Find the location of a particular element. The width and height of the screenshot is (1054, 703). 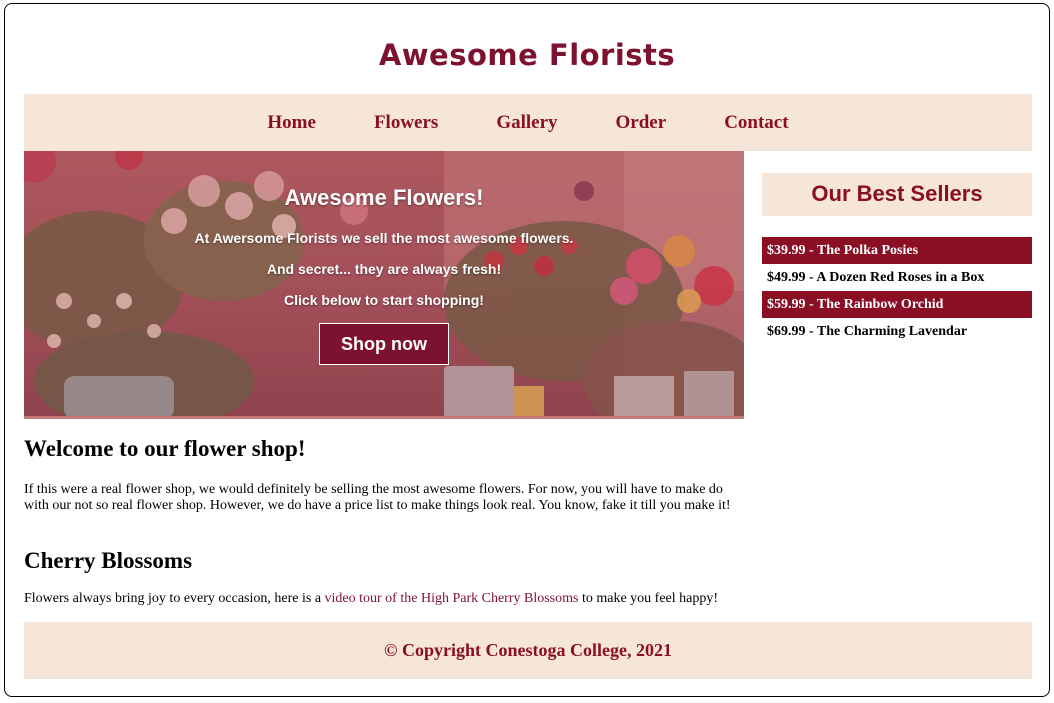

cherry-heading: Cherry Blossoms is located at coordinates (108, 560).